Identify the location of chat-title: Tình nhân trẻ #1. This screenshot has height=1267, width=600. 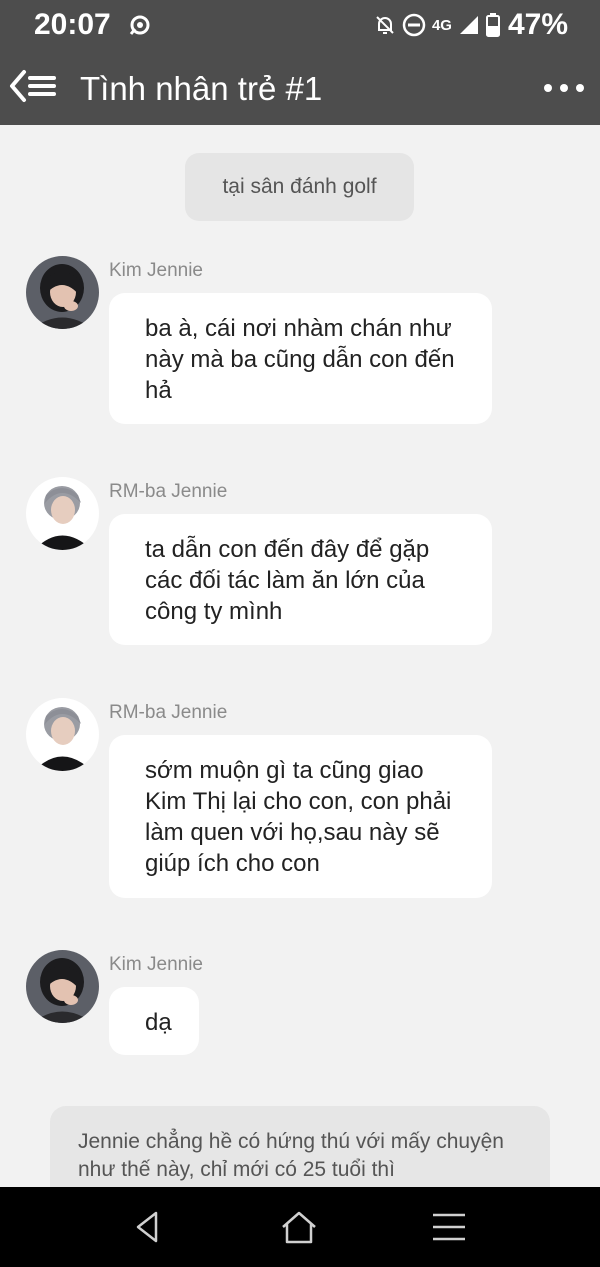
(201, 88).